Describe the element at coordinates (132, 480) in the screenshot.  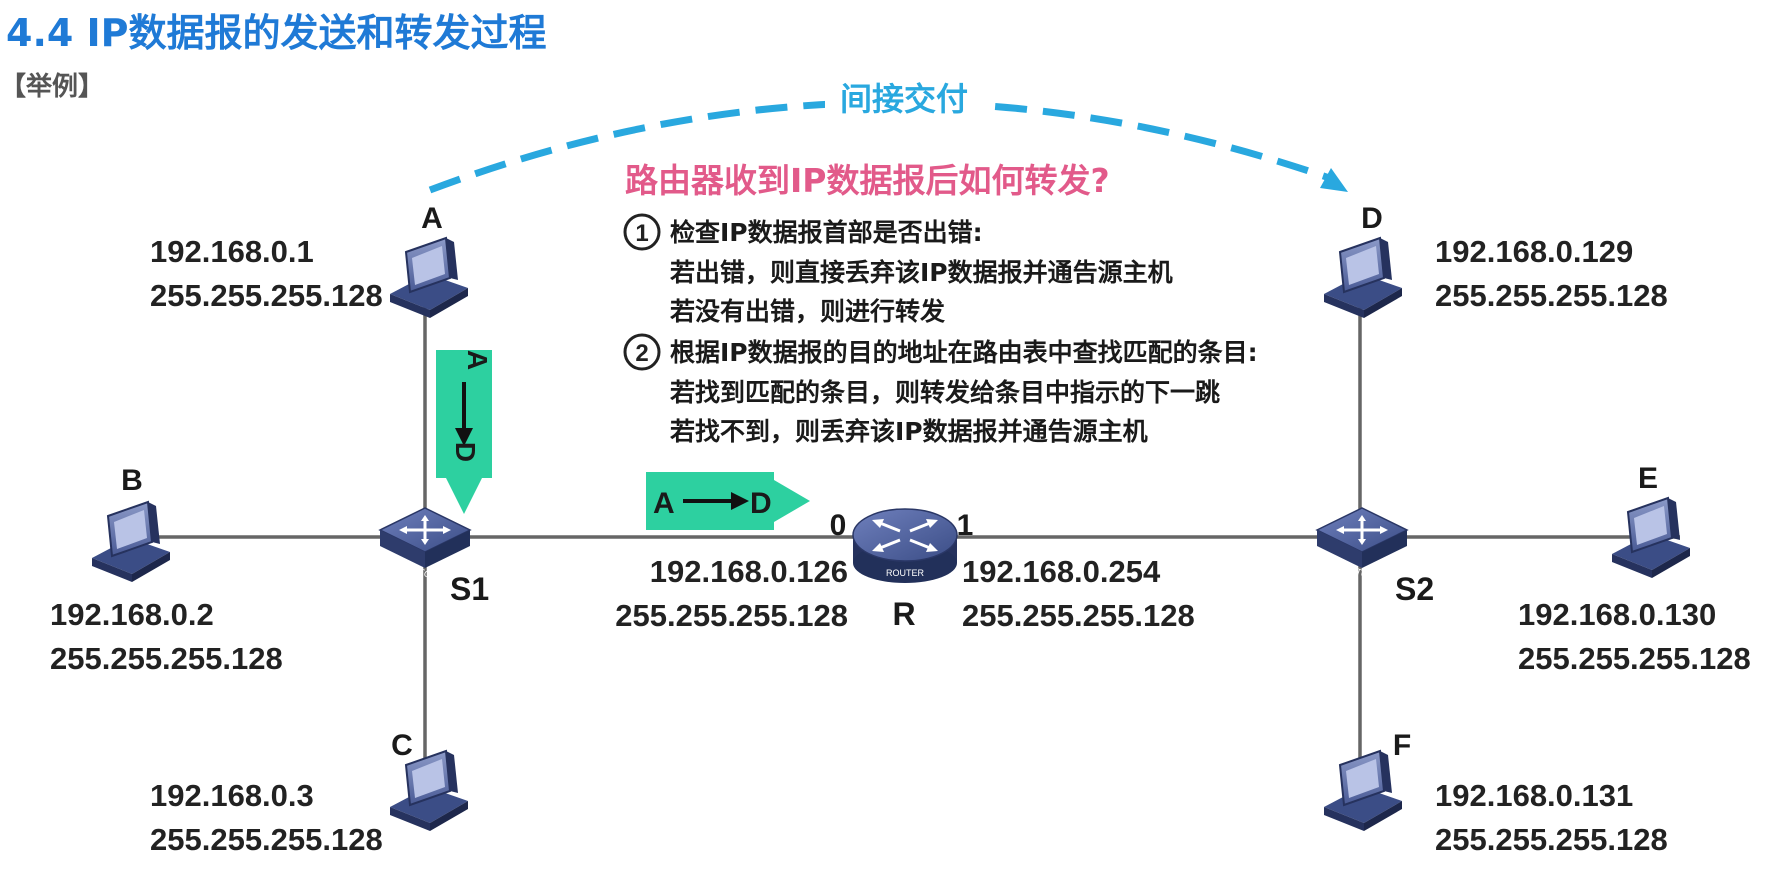
I see `host-b-label: B` at that location.